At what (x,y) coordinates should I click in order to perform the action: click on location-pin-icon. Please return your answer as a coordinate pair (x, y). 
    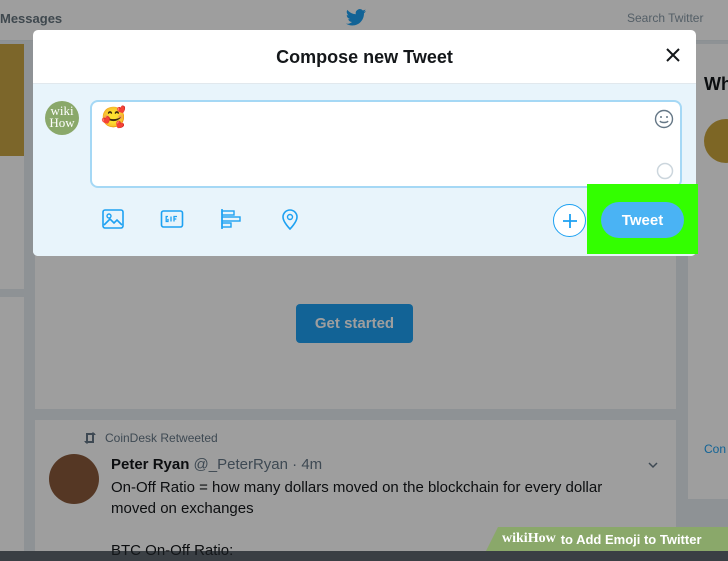
    Looking at the image, I should click on (290, 219).